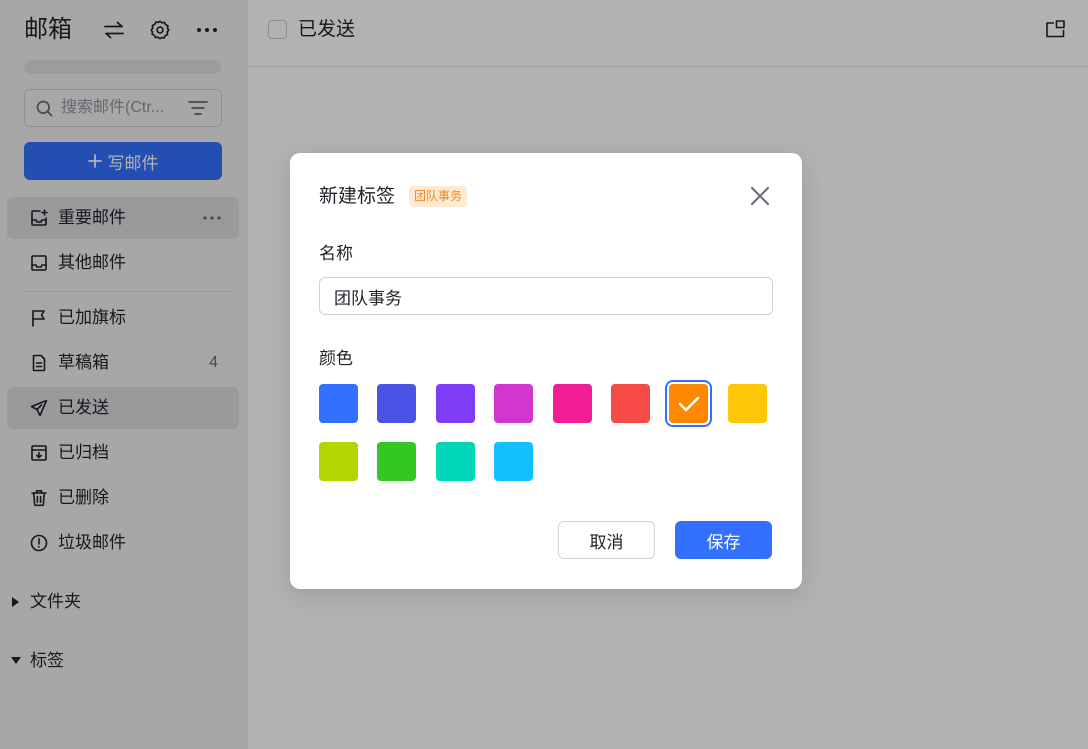 This screenshot has height=749, width=1088. What do you see at coordinates (338, 461) in the screenshot?
I see `color-swatch-lime` at bounding box center [338, 461].